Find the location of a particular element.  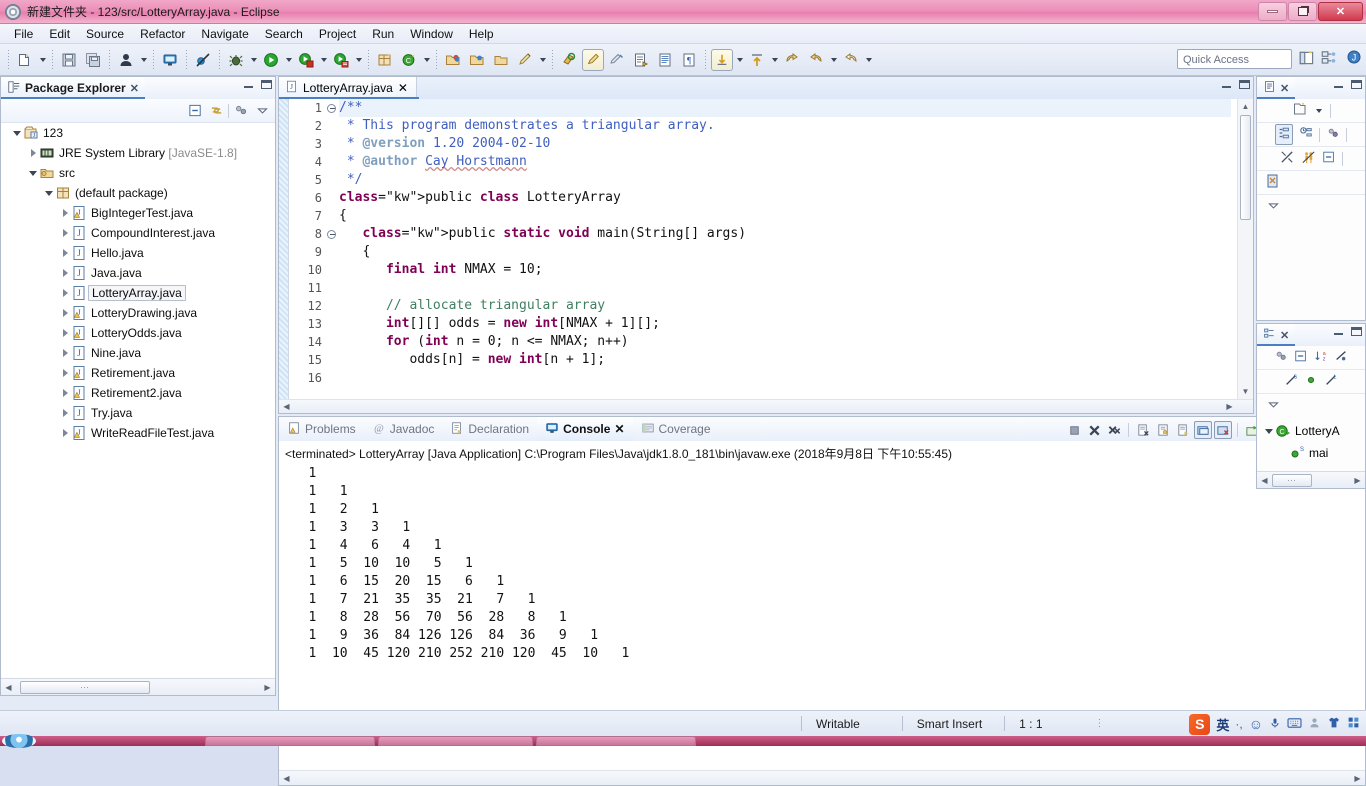

tree-item-lotteryodds-java: J LotteryOdds.java is located at coordinates (138, 333).